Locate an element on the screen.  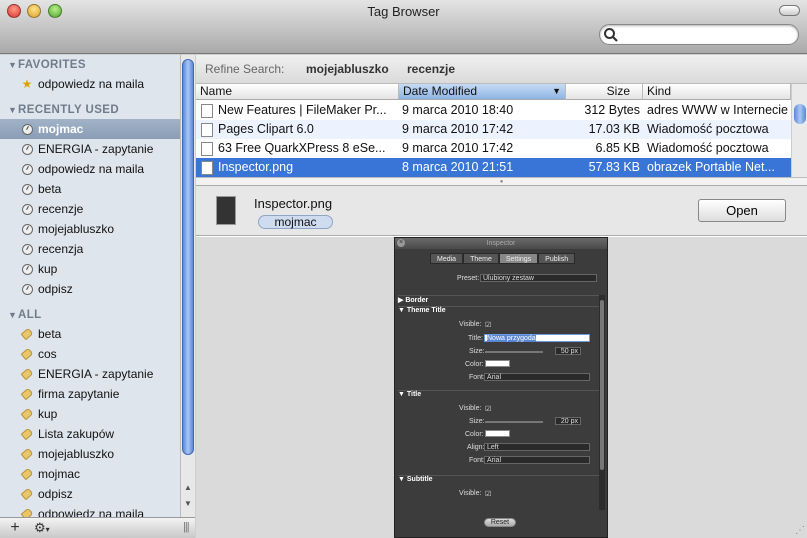
column-header-name: Name is located at coordinates (297, 92).